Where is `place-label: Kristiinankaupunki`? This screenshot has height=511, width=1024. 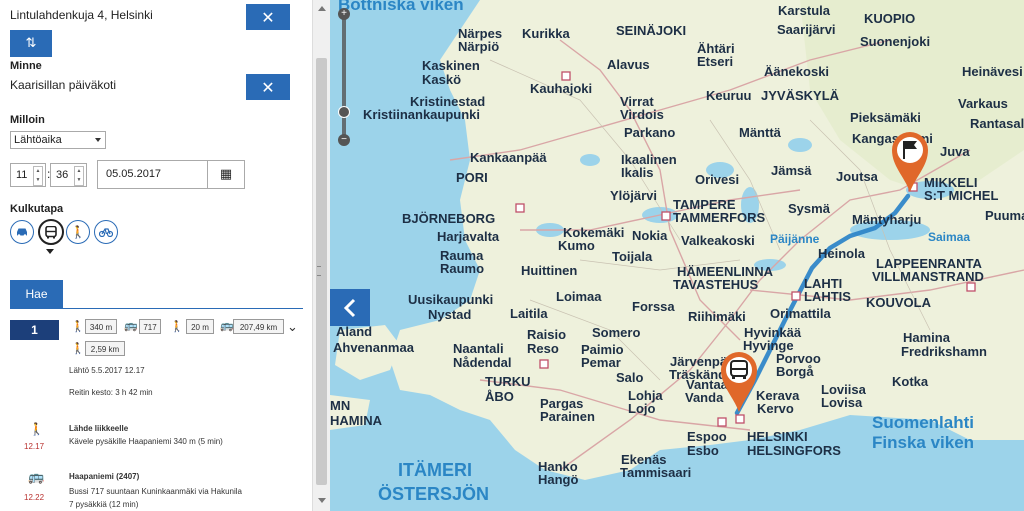 place-label: Kristiinankaupunki is located at coordinates (422, 114).